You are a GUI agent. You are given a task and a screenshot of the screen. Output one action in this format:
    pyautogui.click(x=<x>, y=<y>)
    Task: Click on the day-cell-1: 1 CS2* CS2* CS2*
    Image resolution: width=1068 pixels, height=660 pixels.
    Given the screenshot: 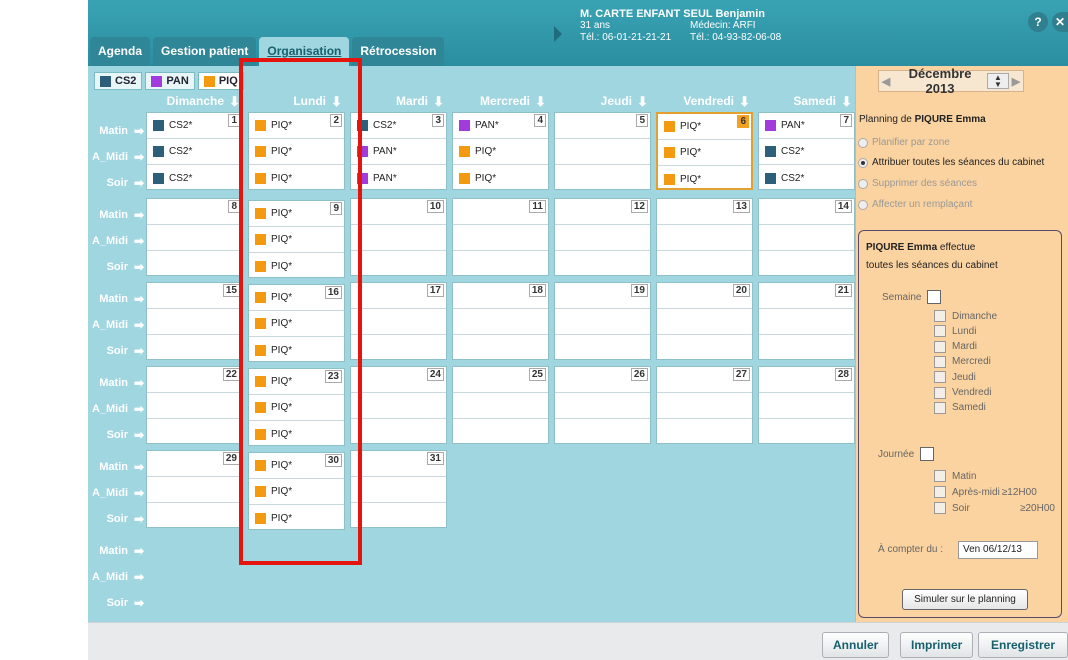 What is the action you would take?
    pyautogui.click(x=194, y=151)
    